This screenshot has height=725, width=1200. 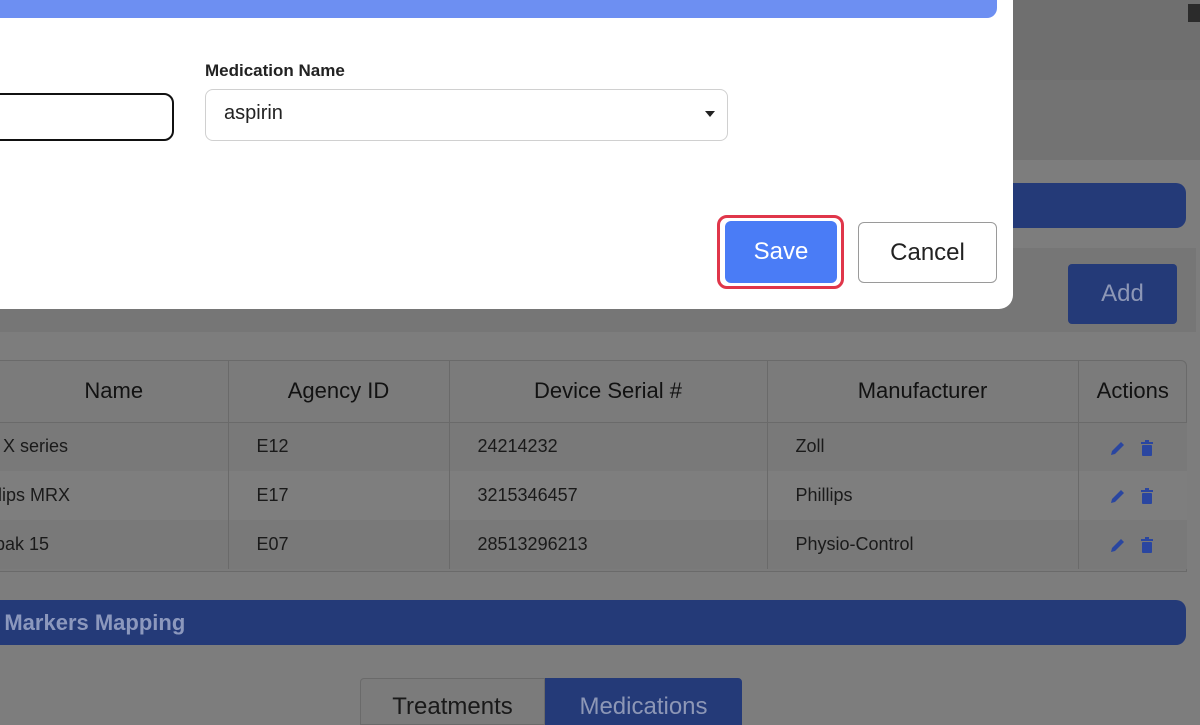 I want to click on column-header-name: Name, so click(x=114, y=392).